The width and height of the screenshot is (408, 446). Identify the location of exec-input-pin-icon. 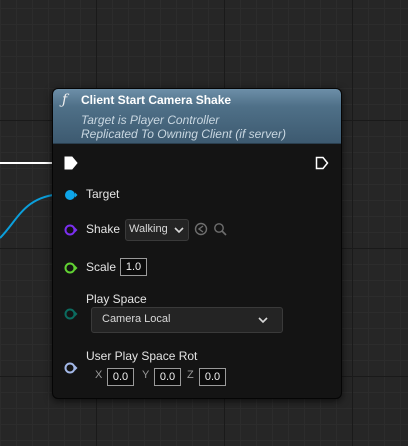
(71, 163).